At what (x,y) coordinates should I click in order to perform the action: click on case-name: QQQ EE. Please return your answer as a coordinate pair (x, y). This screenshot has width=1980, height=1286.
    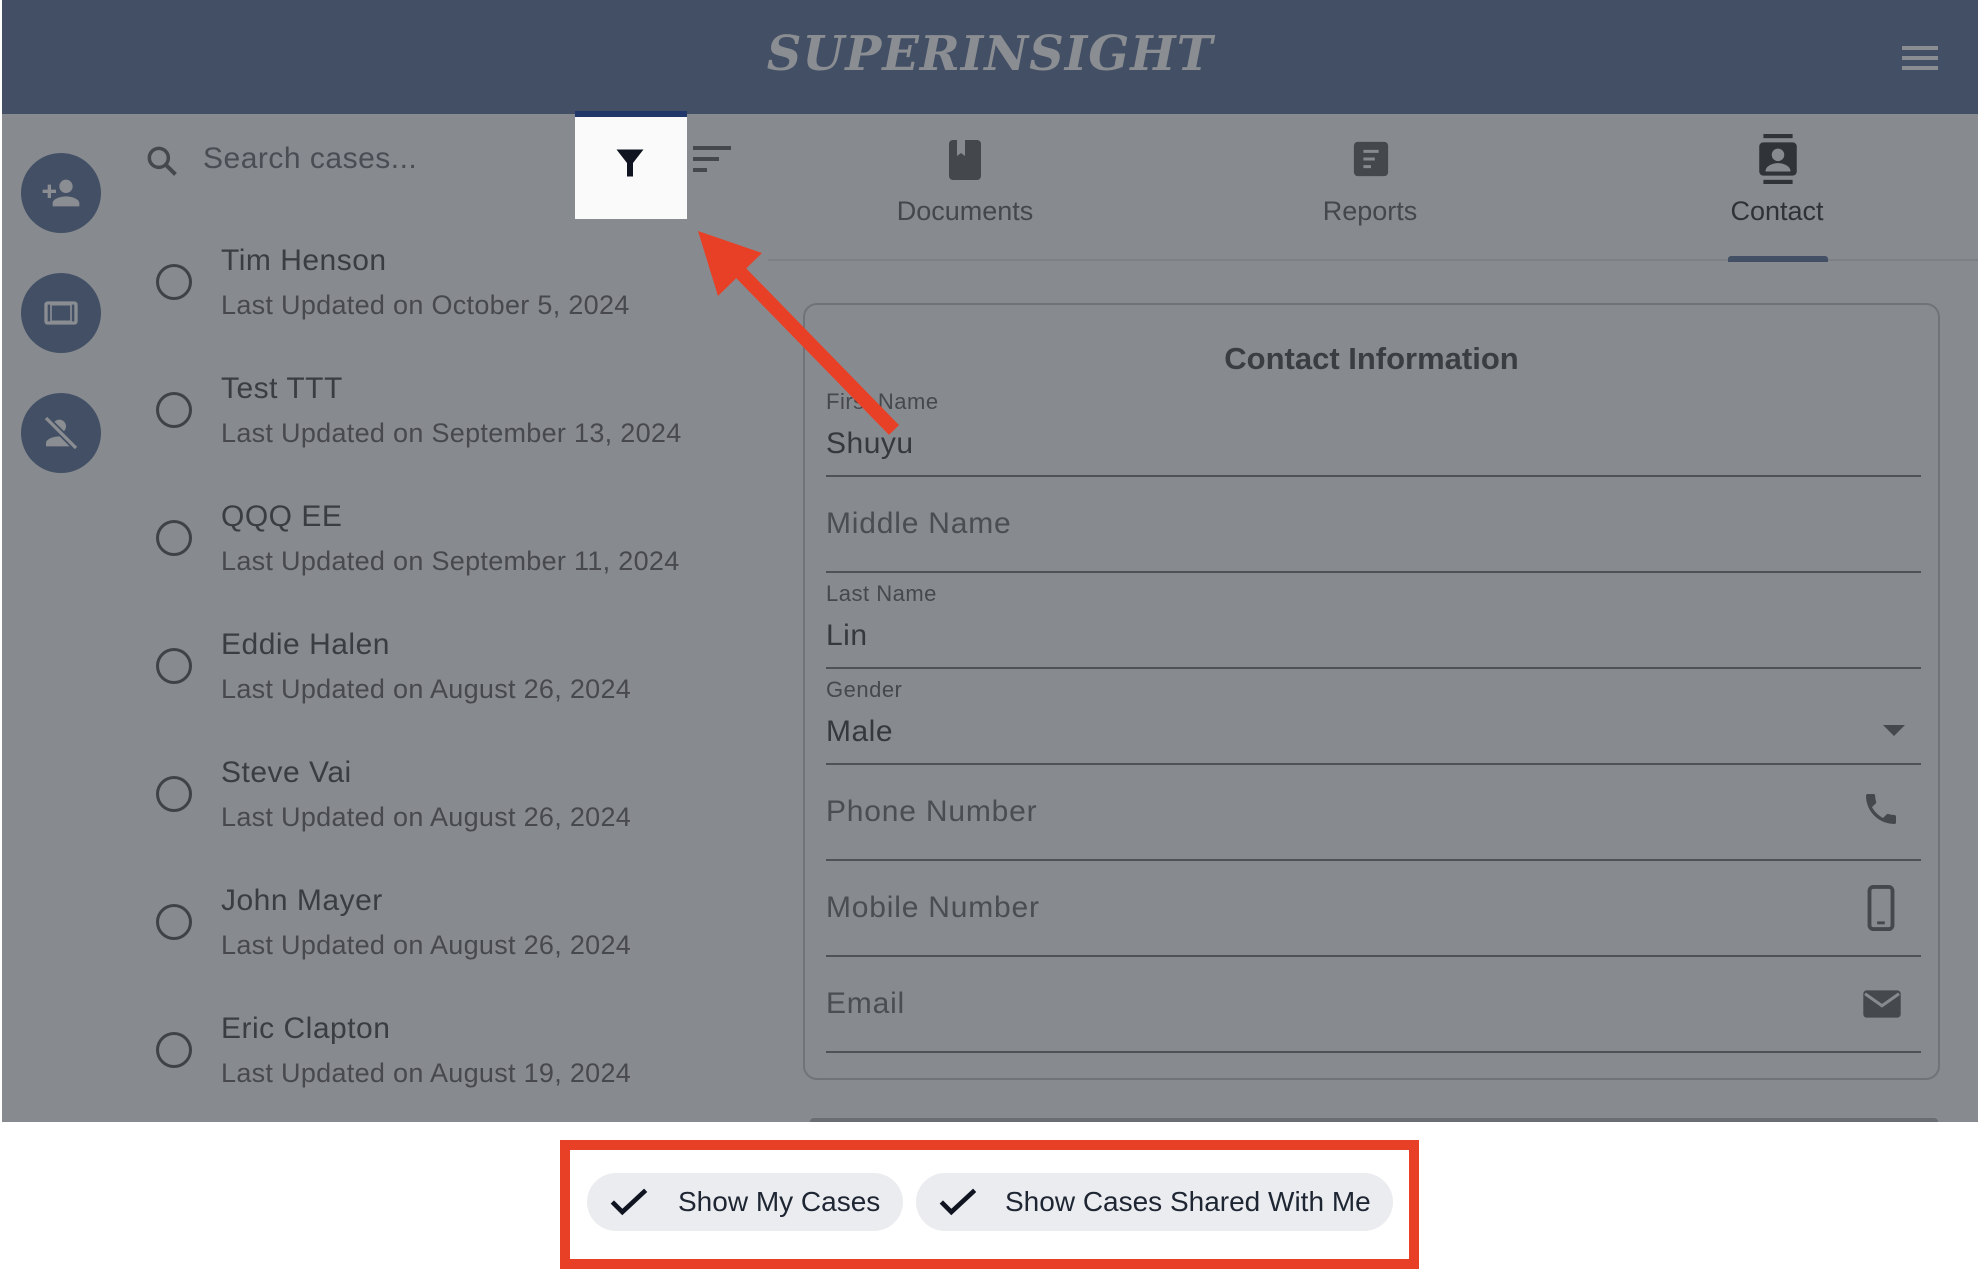
    Looking at the image, I should click on (282, 516).